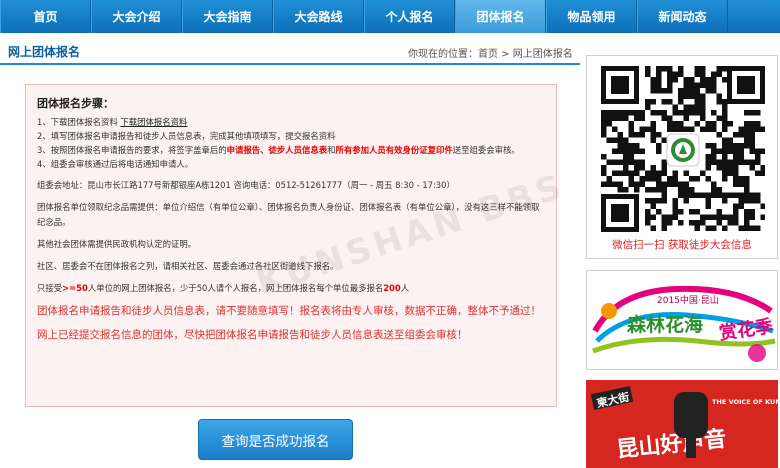 The image size is (780, 468). What do you see at coordinates (153, 122) in the screenshot?
I see `download-materials-link: 下载团体报名资料` at bounding box center [153, 122].